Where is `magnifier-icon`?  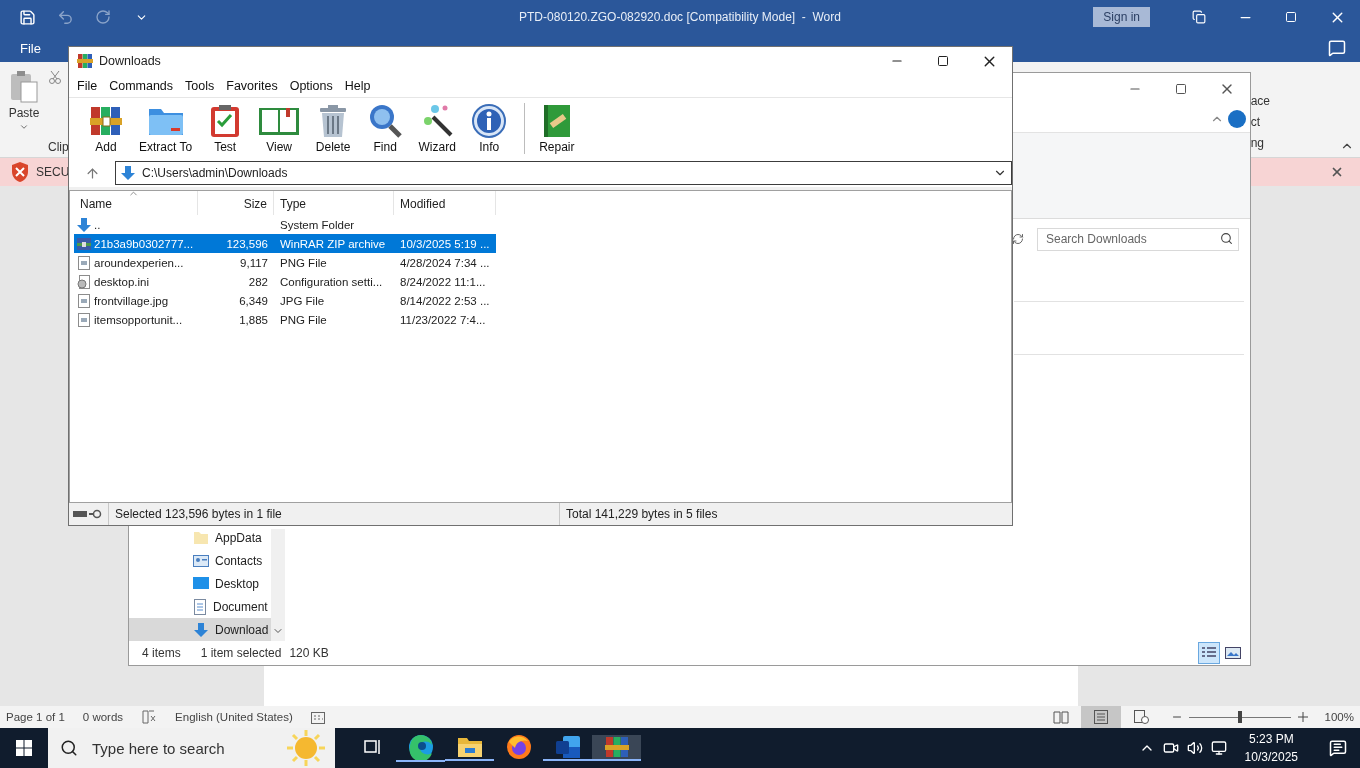 magnifier-icon is located at coordinates (385, 121).